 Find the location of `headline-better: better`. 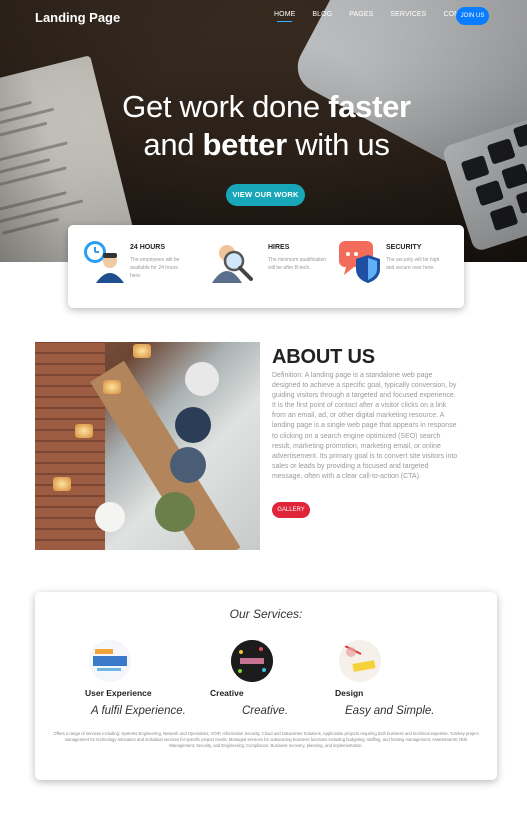

headline-better: better is located at coordinates (245, 144).